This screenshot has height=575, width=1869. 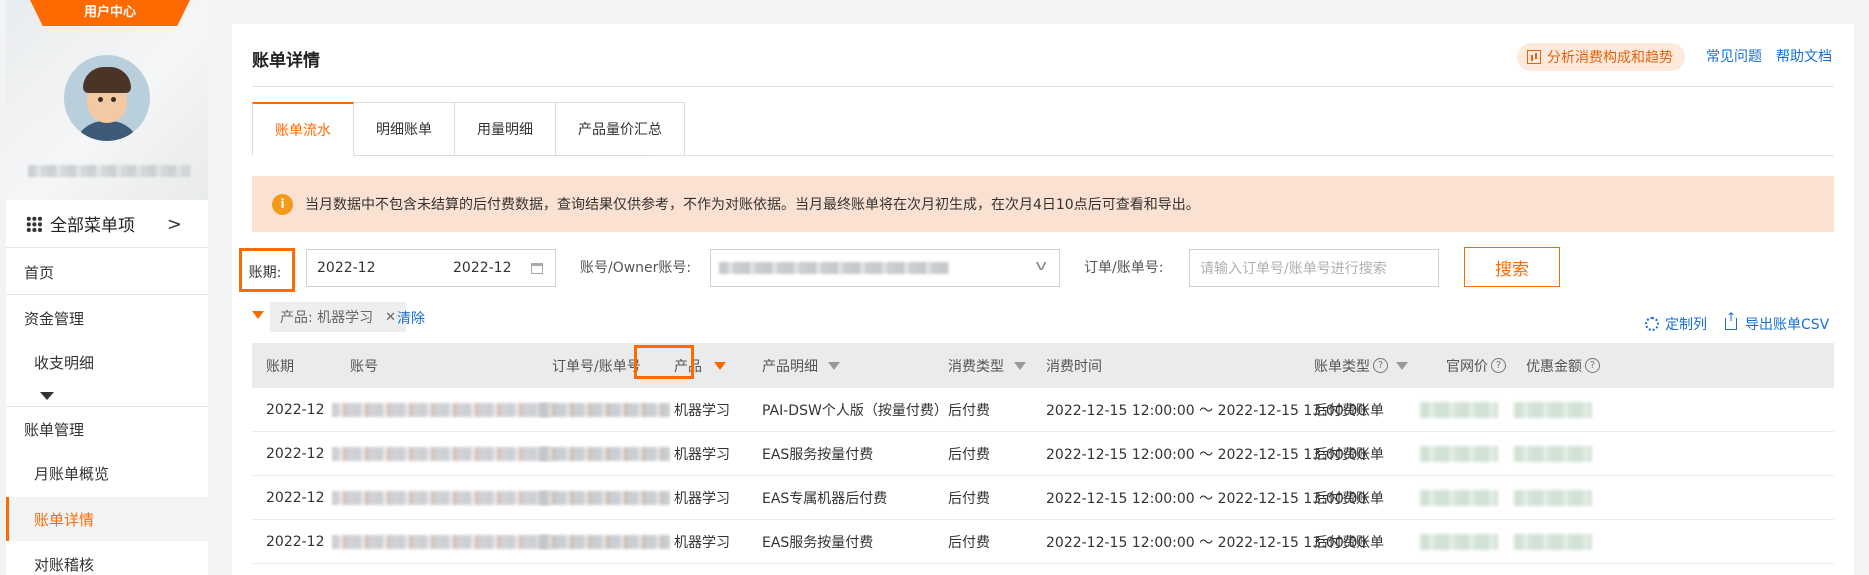 I want to click on all-menu-button: 全部菜单项 >, so click(x=107, y=224).